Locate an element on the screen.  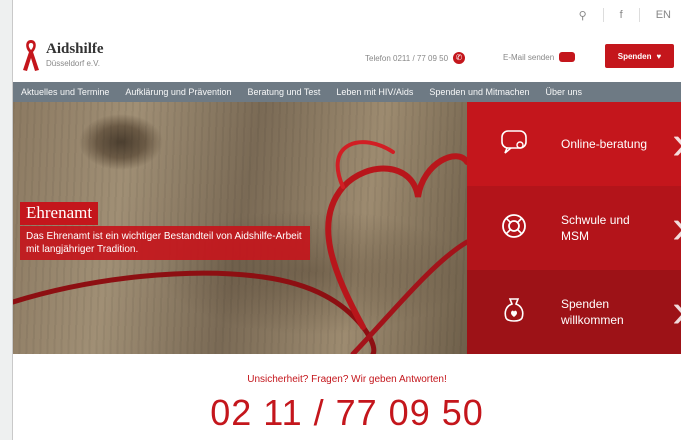
lifebuoy-icon is located at coordinates (514, 228).